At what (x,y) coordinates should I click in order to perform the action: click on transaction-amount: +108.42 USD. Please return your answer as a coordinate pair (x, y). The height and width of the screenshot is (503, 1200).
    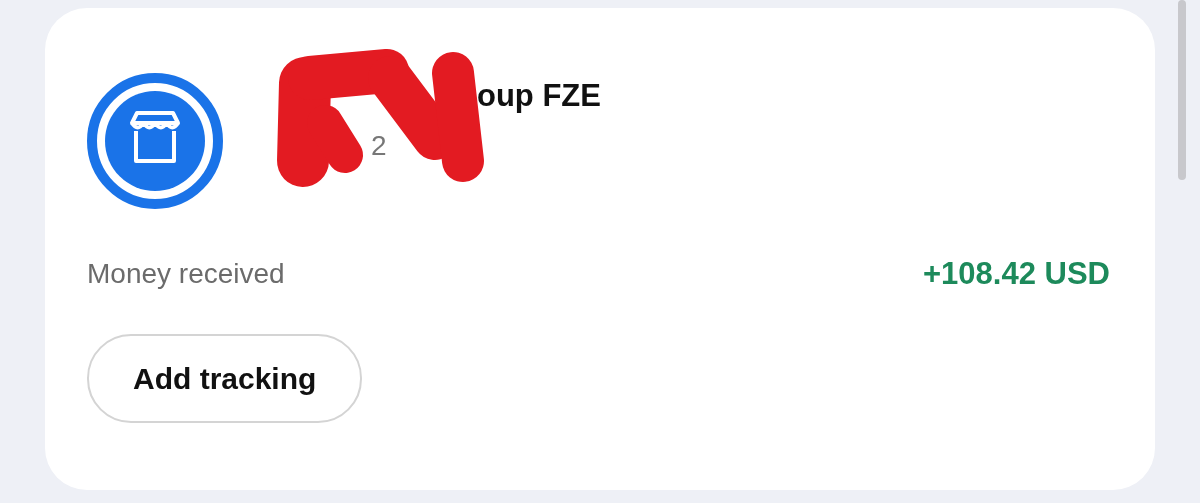
    Looking at the image, I should click on (1016, 274).